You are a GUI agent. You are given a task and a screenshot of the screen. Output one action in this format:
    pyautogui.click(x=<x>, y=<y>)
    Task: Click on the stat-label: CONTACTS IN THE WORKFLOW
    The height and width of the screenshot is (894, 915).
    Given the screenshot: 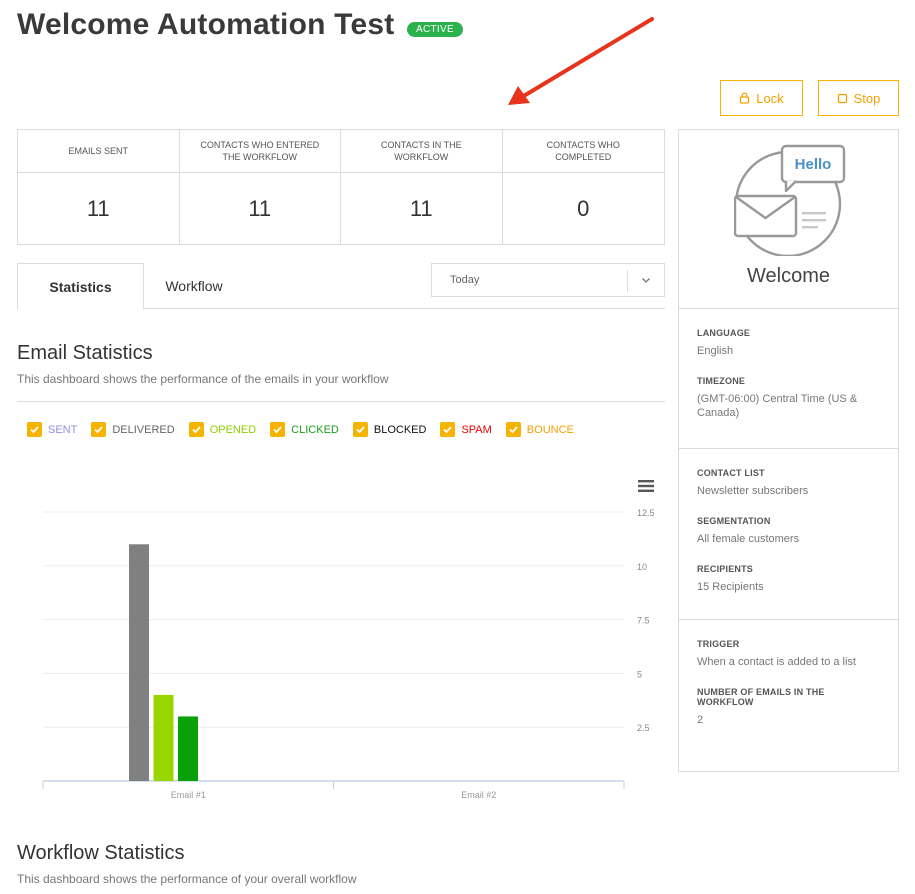 What is the action you would take?
    pyautogui.click(x=421, y=151)
    